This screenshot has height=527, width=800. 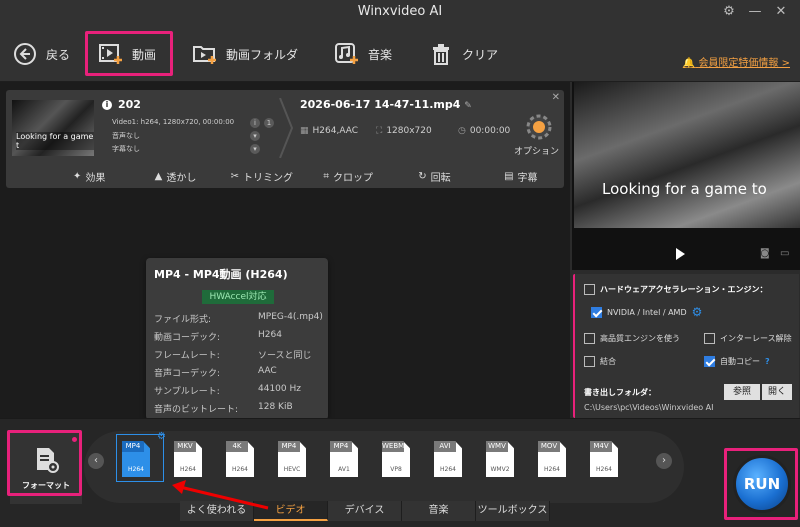 I want to click on nvidia-box, so click(x=596, y=312).